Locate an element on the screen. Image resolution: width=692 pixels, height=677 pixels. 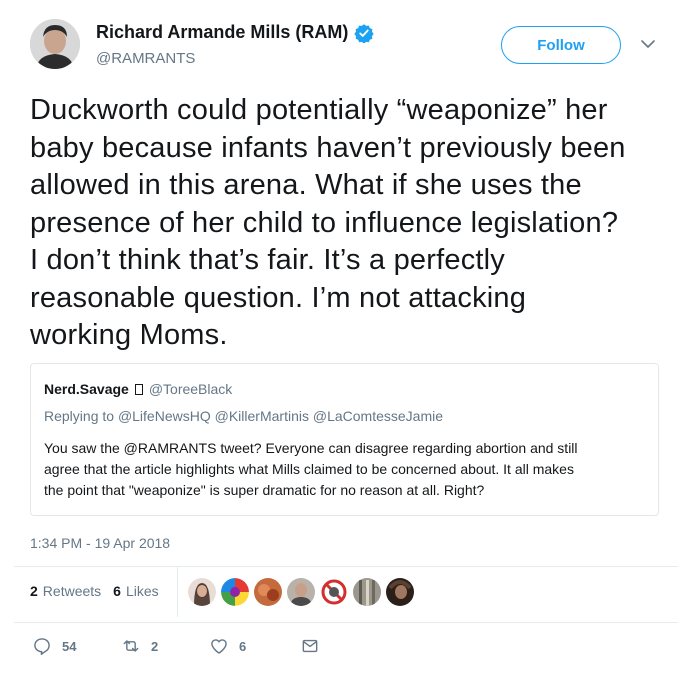
heart-icon is located at coordinates (219, 646).